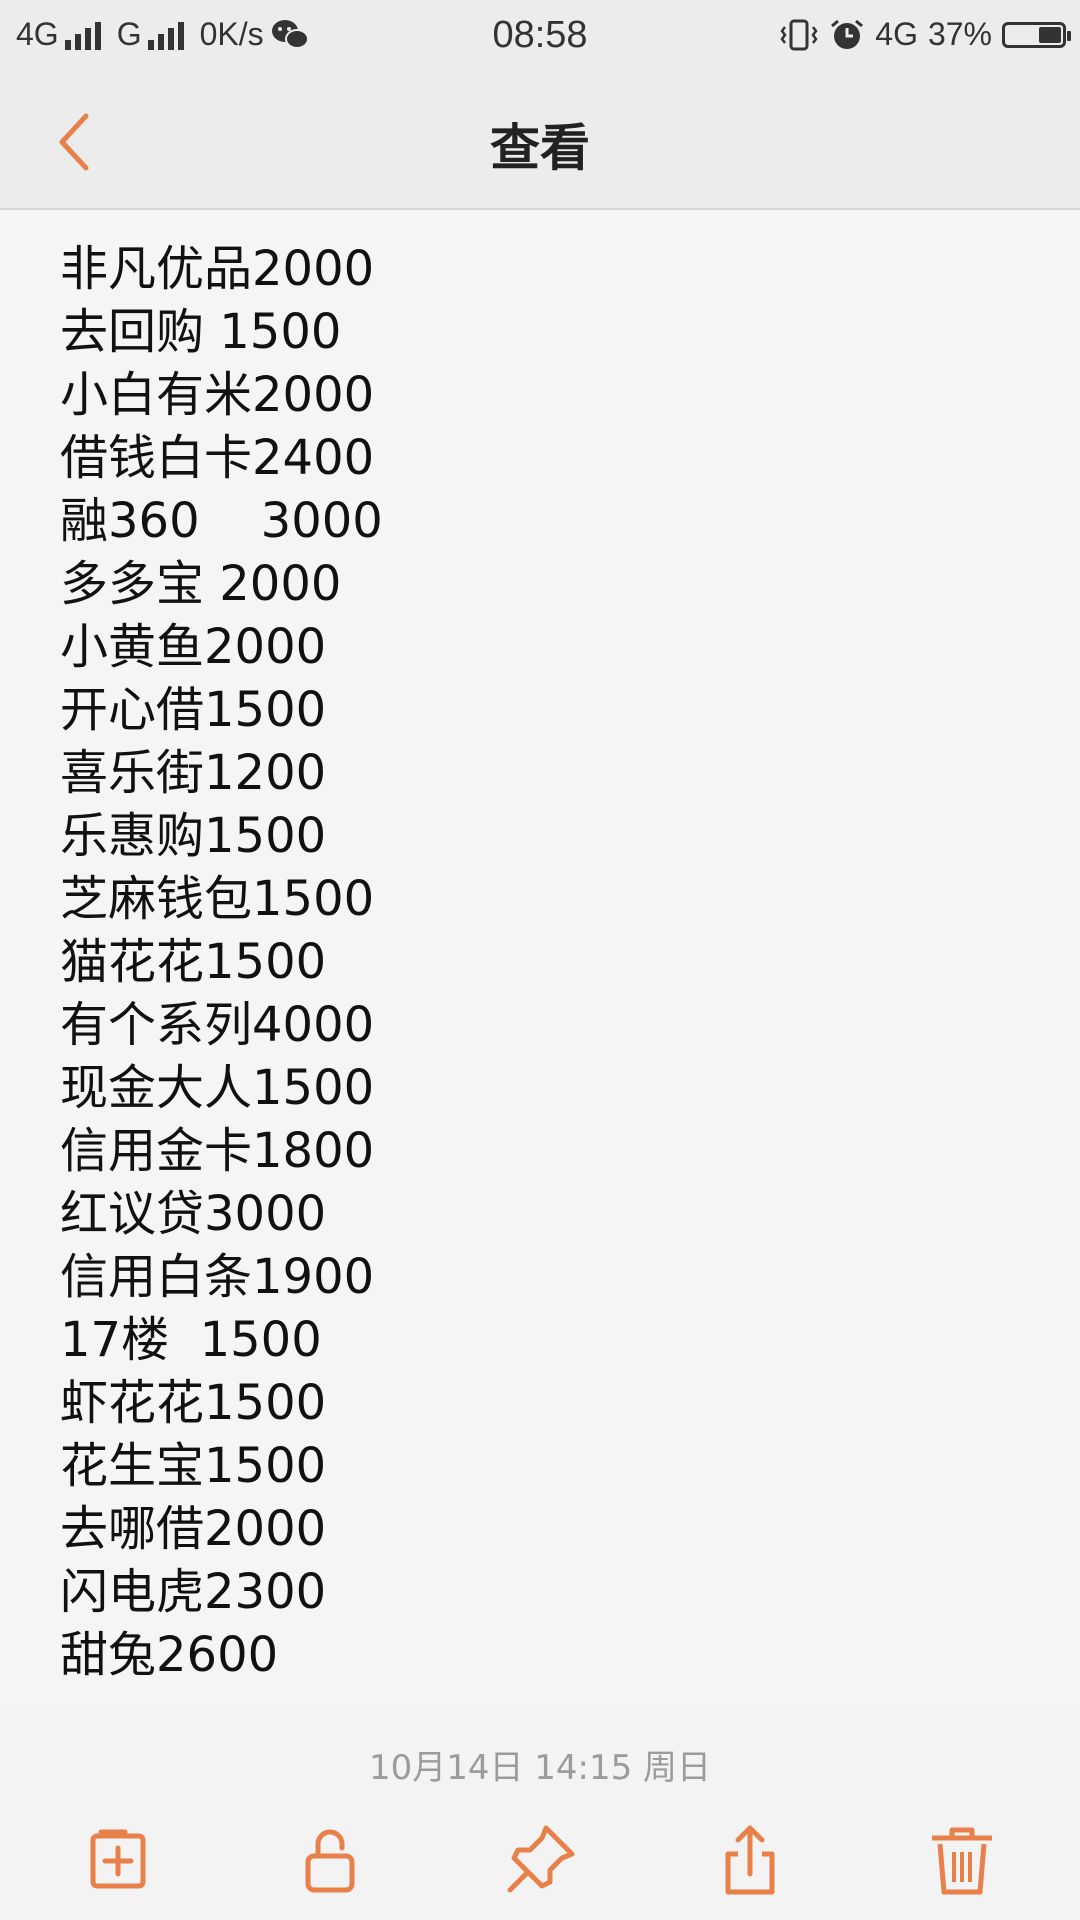  What do you see at coordinates (540, 36) in the screenshot?
I see `status-bar: 4G G 0K/s 08:58 4G 37%` at bounding box center [540, 36].